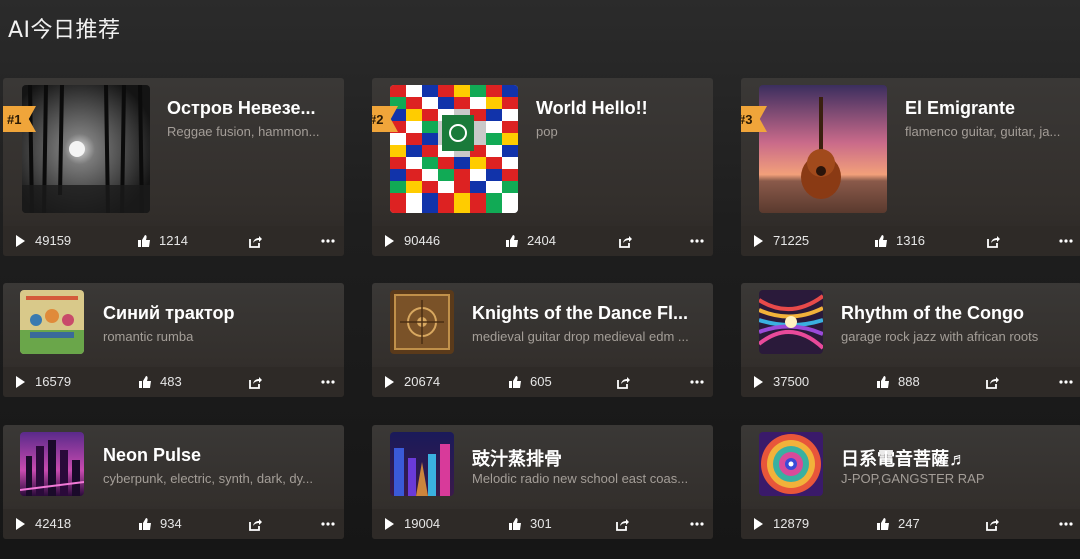  I want to click on page-title: AI今日推荐, so click(64, 30).